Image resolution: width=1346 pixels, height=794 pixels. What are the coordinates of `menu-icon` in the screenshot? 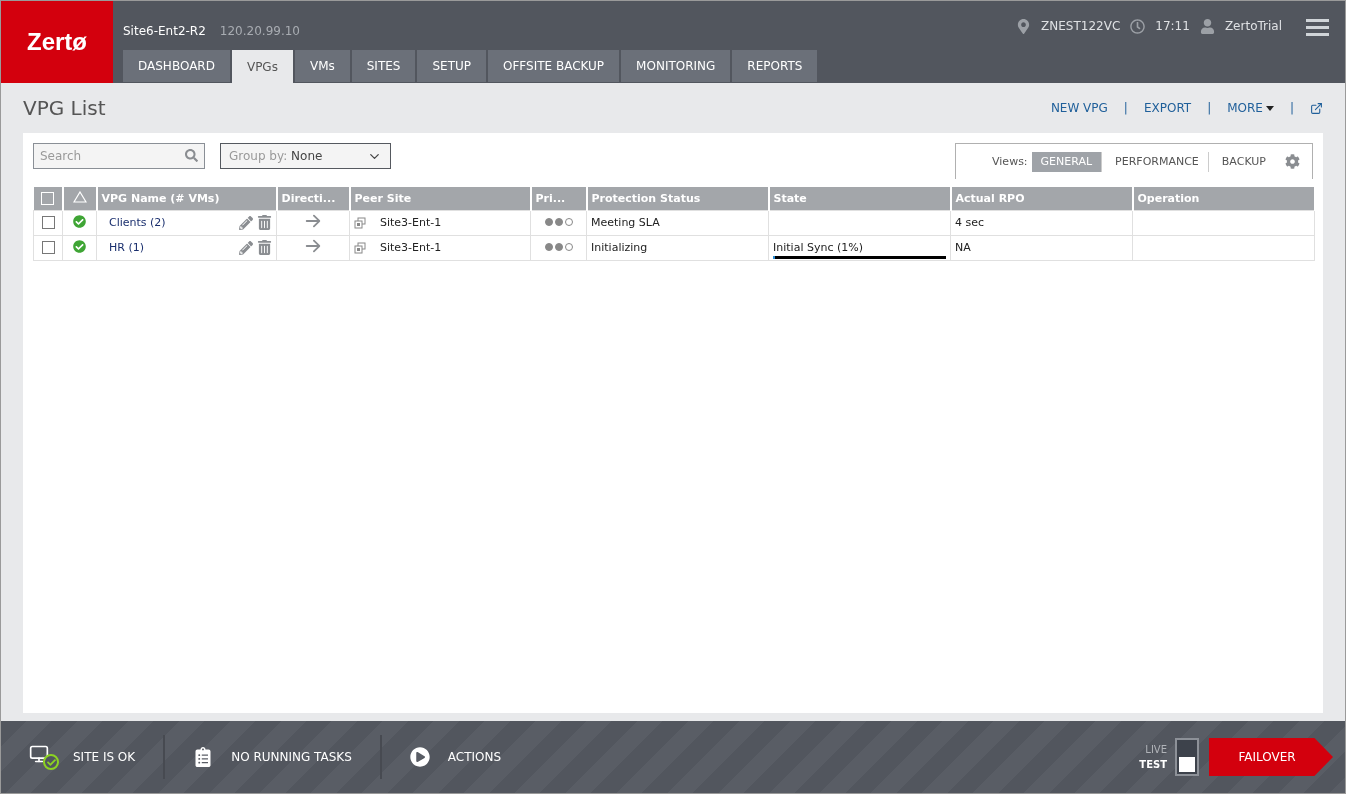 It's located at (1317, 27).